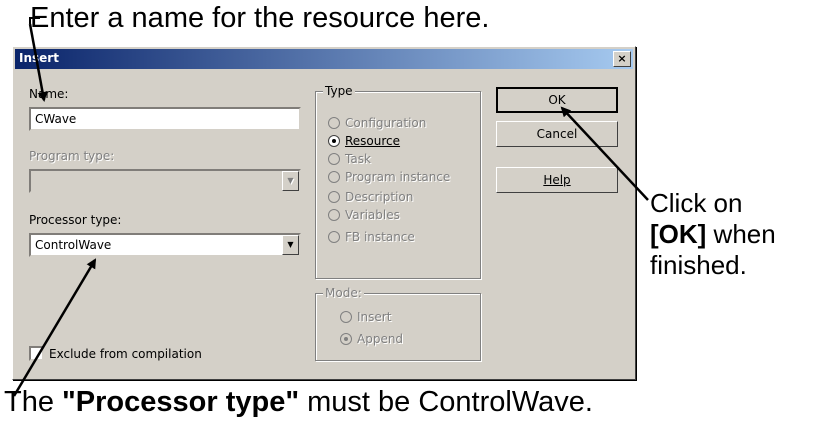 The image size is (813, 423). Describe the element at coordinates (38, 59) in the screenshot. I see `arrow-to-name-field` at that location.